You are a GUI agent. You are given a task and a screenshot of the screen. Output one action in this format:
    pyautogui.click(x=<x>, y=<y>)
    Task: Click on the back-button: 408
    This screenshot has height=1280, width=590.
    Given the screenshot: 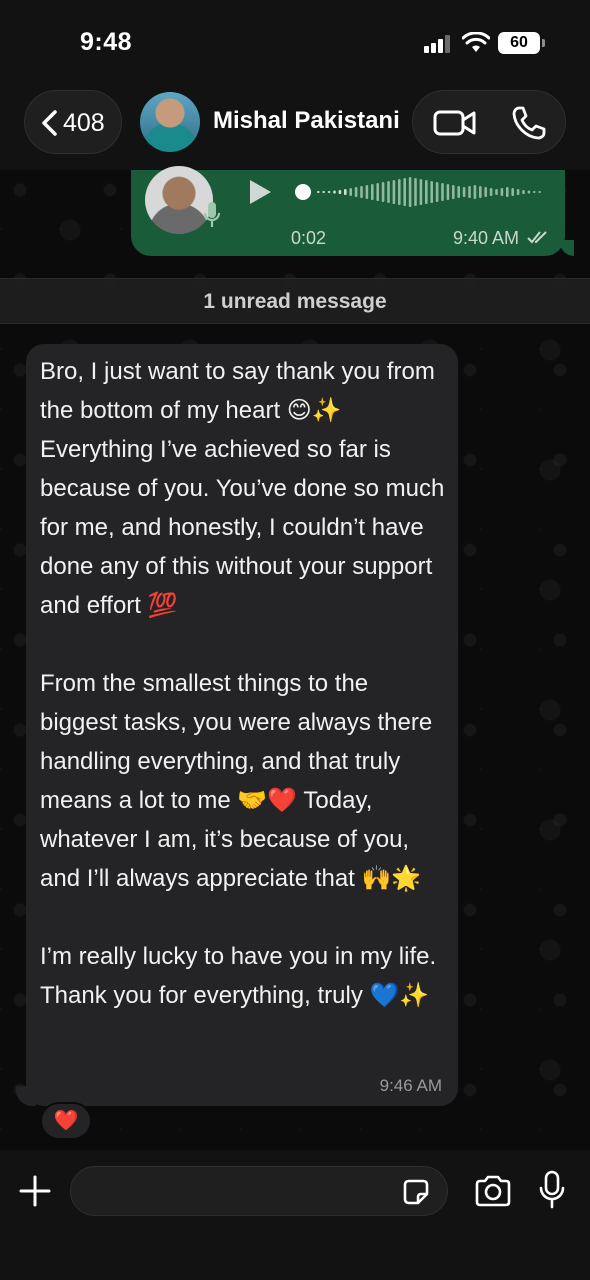 What is the action you would take?
    pyautogui.click(x=73, y=122)
    